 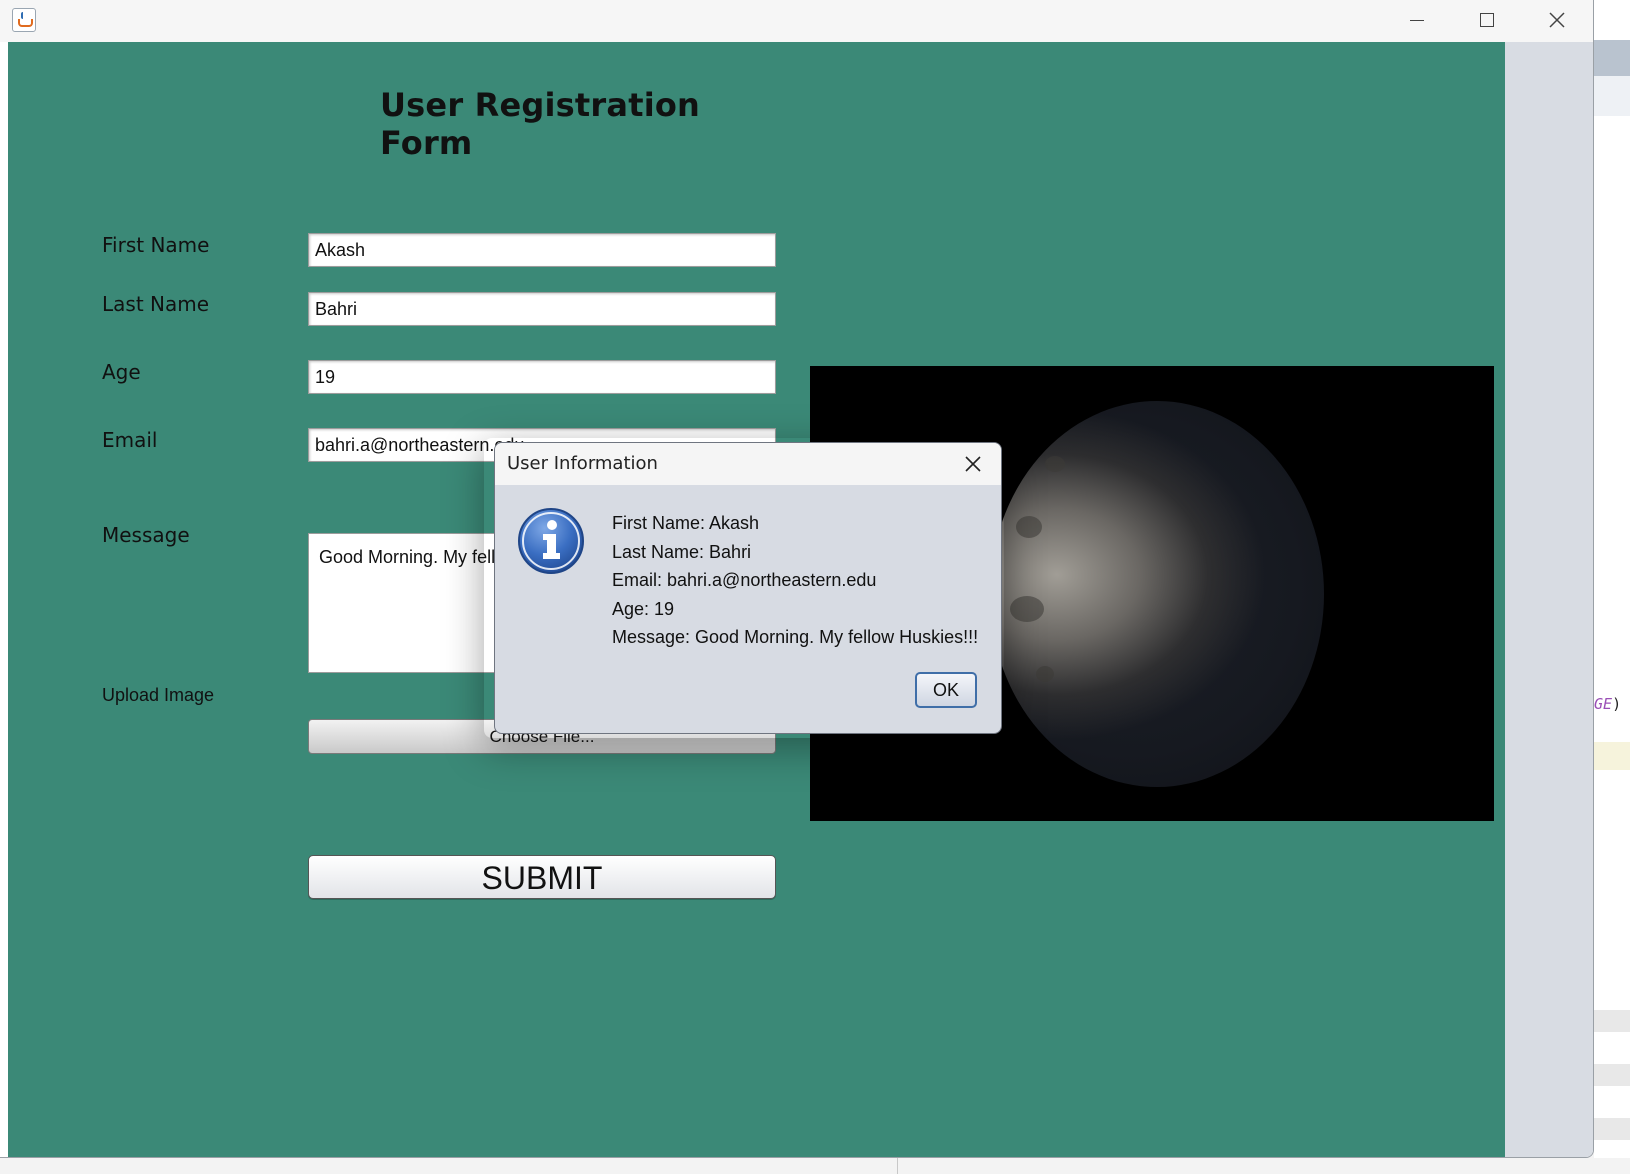 I want to click on minimize-button, so click(x=1417, y=20).